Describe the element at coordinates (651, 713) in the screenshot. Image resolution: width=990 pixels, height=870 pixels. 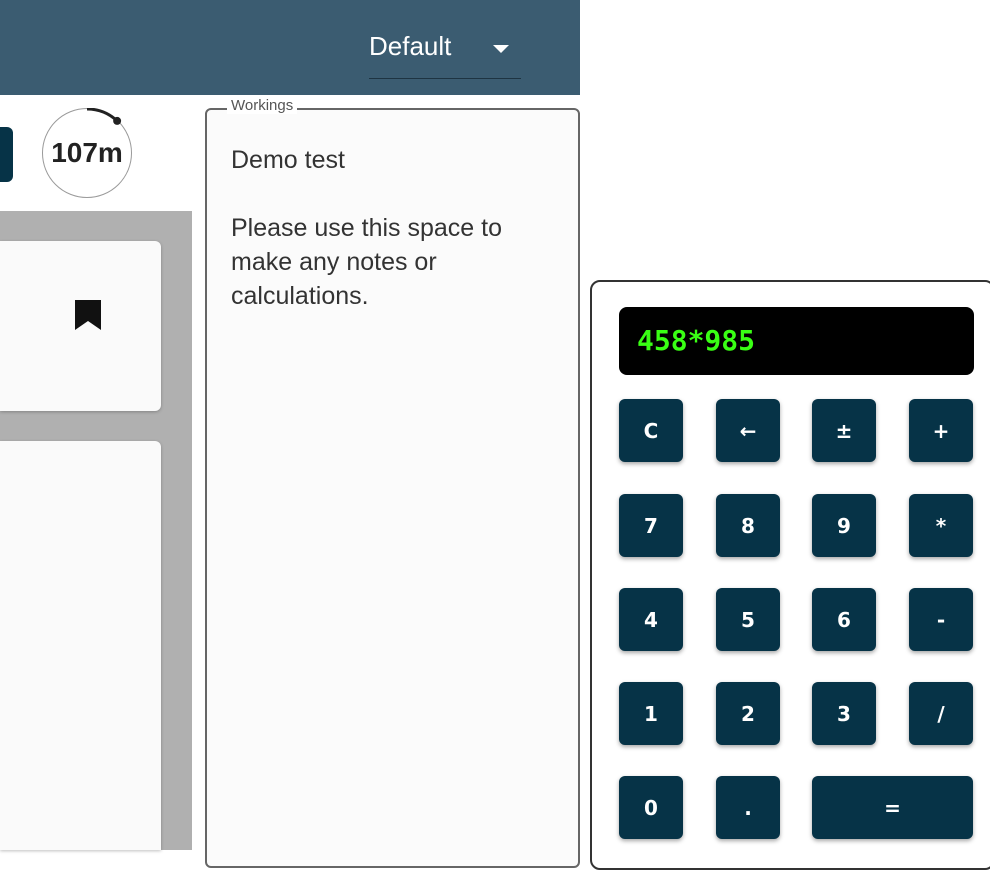
I see `key-1: 1` at that location.